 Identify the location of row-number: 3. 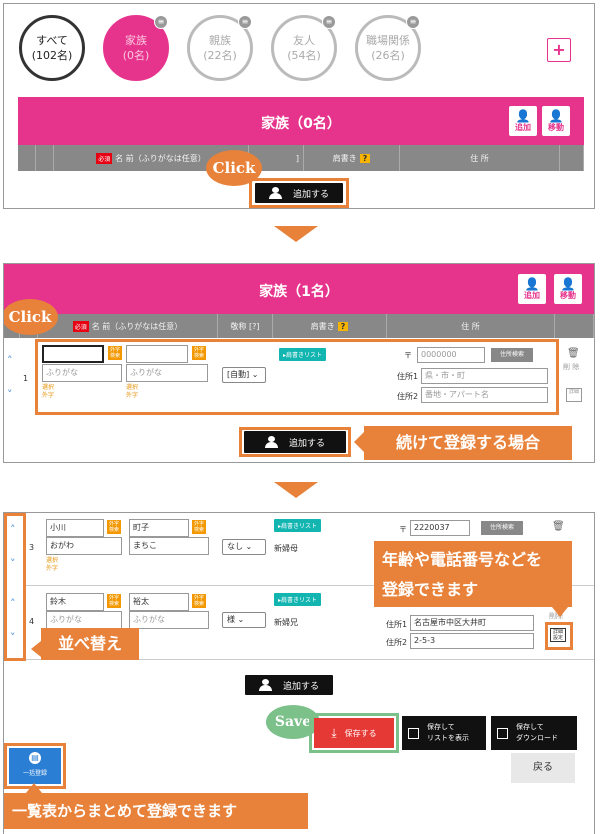
(32, 547).